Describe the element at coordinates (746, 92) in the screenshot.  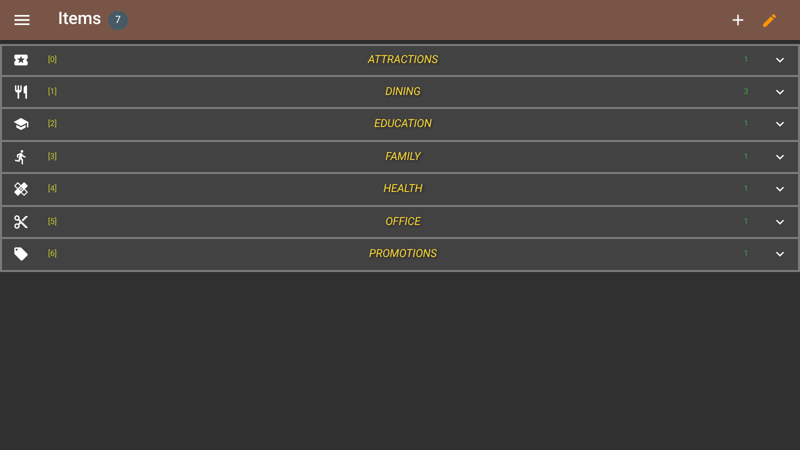
I see `item-count: 3` at that location.